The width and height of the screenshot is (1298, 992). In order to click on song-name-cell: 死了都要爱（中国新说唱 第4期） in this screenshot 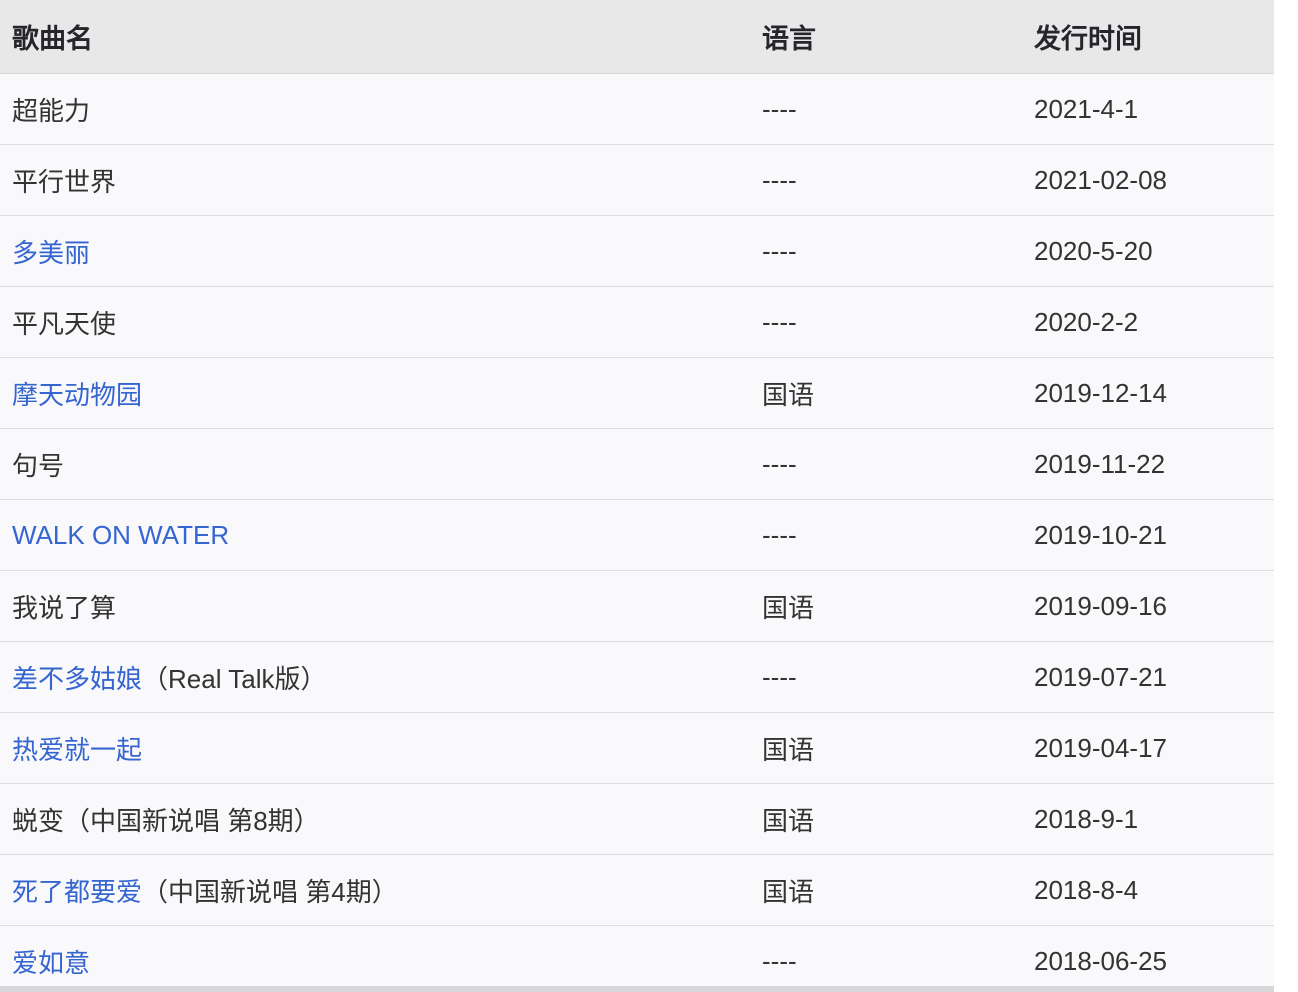, I will do `click(387, 890)`.